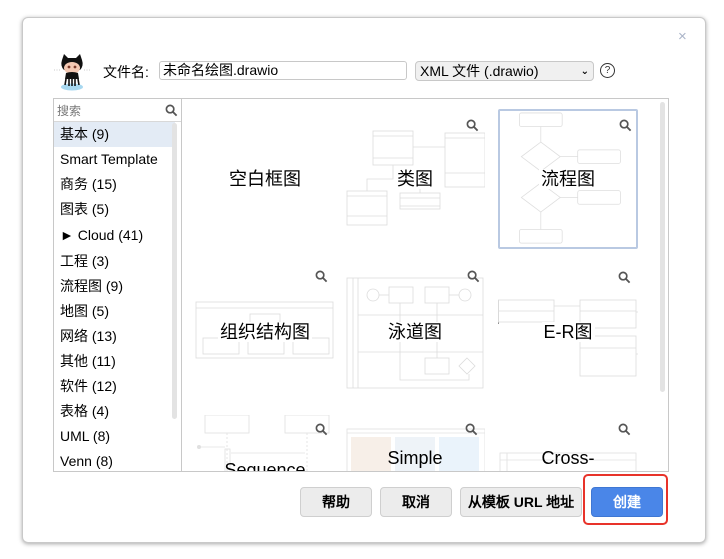 The width and height of the screenshot is (724, 559). Describe the element at coordinates (265, 465) in the screenshot. I see `template-label: Sequence` at that location.